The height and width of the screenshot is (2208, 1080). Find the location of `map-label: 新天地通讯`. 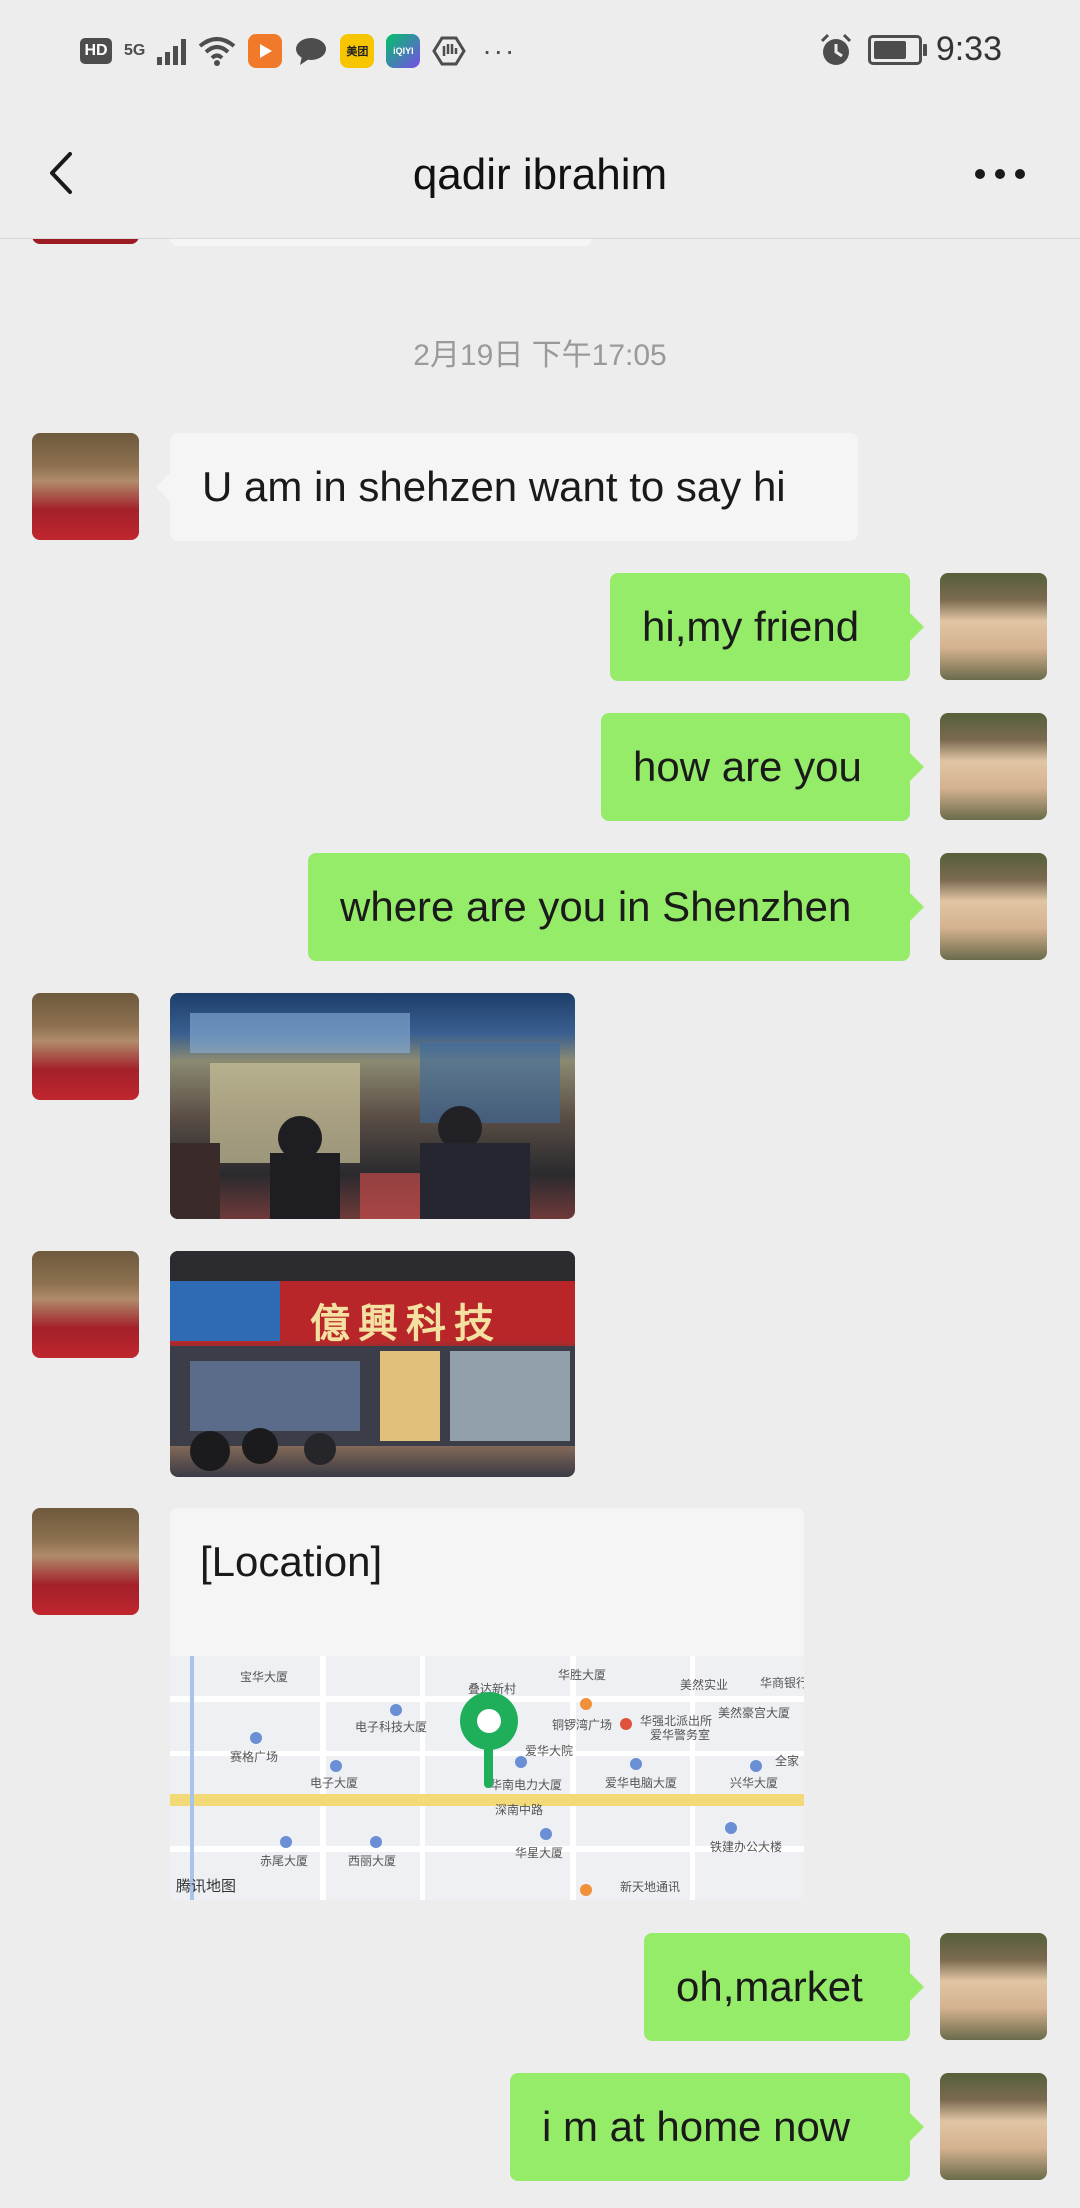

map-label: 新天地通讯 is located at coordinates (650, 1887).